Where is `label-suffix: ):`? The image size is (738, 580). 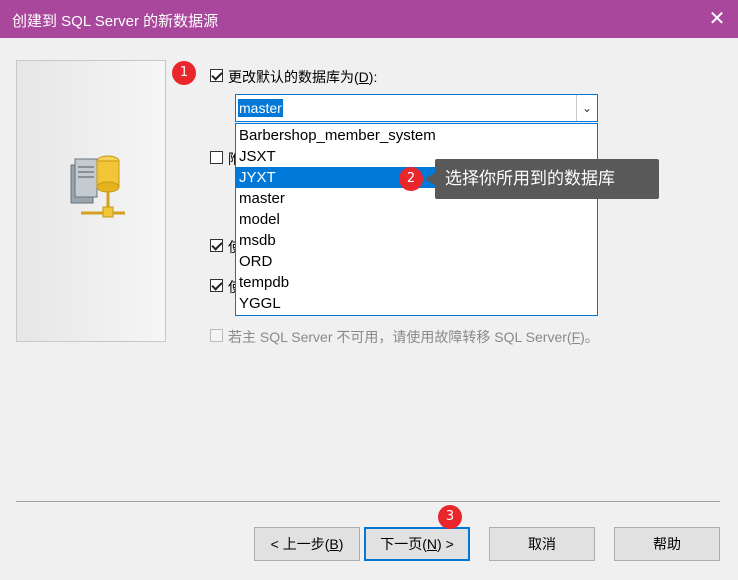 label-suffix: ): is located at coordinates (373, 77).